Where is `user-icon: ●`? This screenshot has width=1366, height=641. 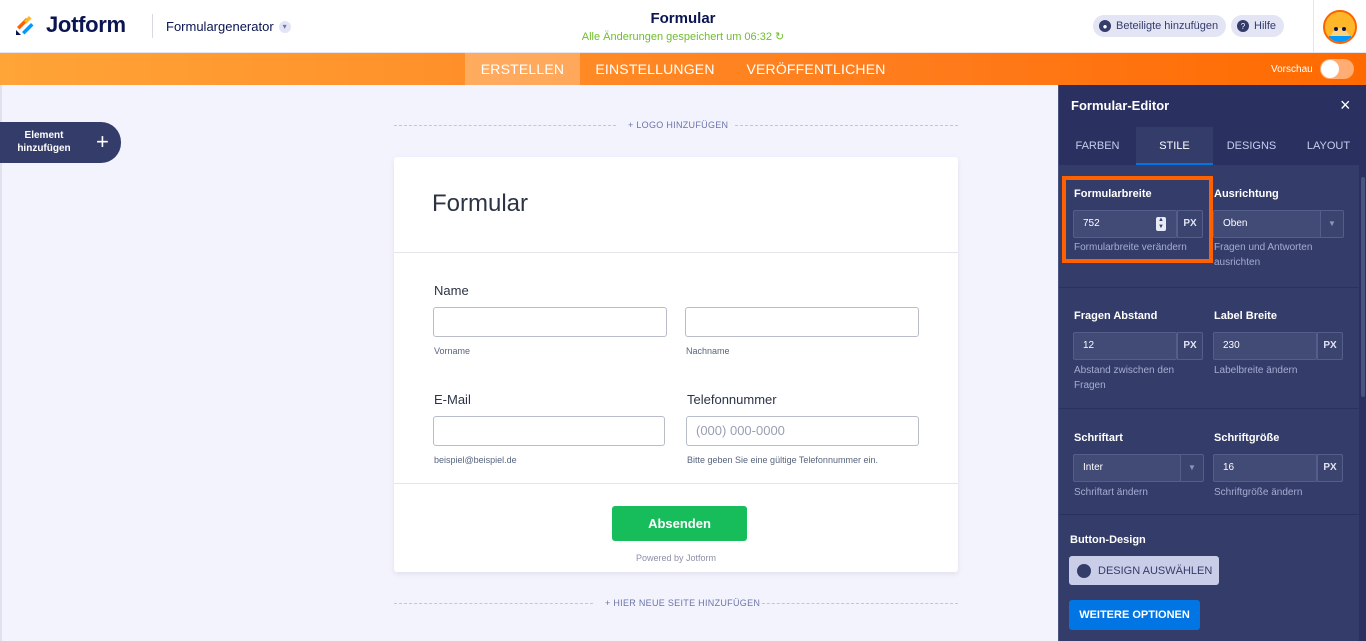 user-icon: ● is located at coordinates (1105, 26).